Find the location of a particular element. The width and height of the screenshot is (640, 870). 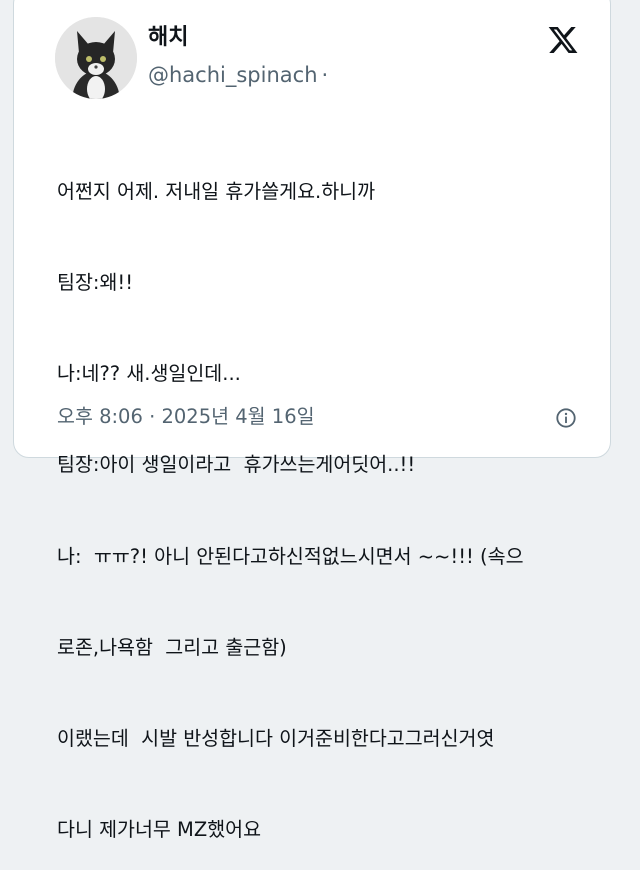

info-icon is located at coordinates (566, 418).